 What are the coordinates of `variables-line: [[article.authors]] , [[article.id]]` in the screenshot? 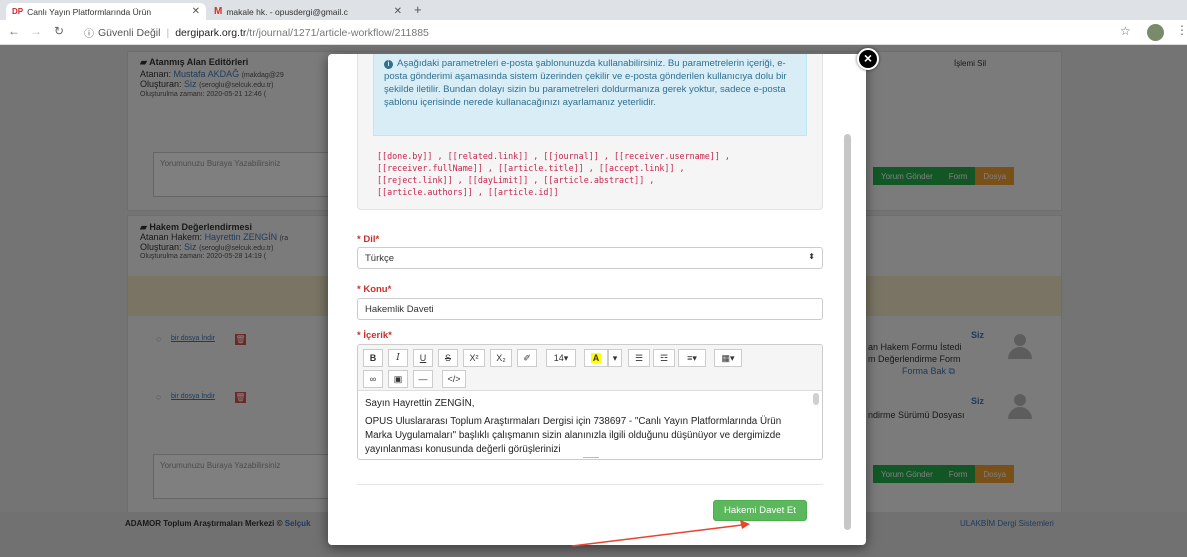 It's located at (468, 192).